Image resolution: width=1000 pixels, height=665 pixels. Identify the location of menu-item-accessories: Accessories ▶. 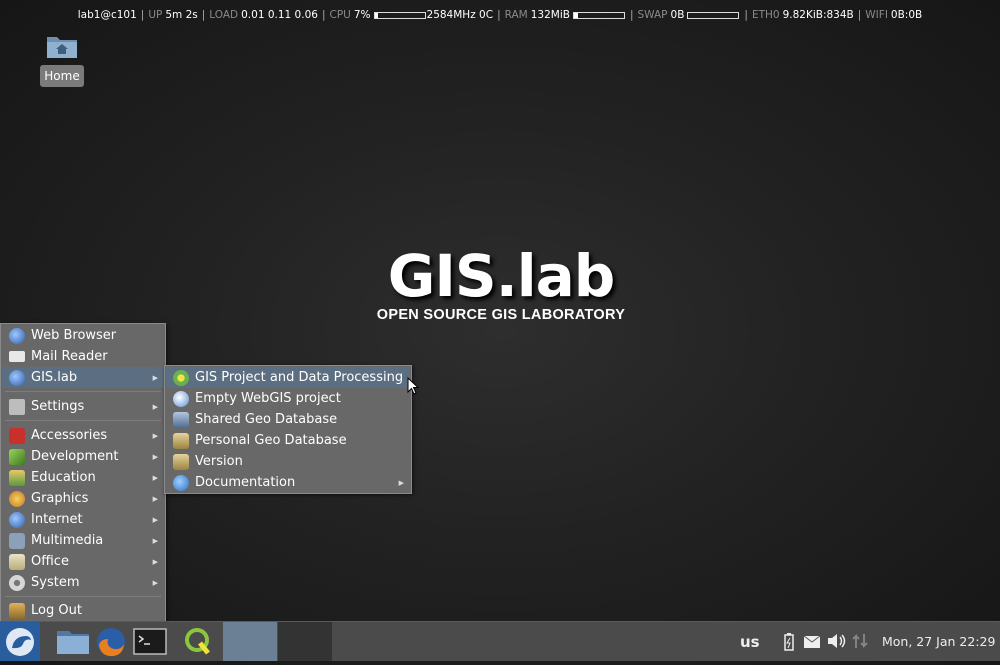
(83, 435).